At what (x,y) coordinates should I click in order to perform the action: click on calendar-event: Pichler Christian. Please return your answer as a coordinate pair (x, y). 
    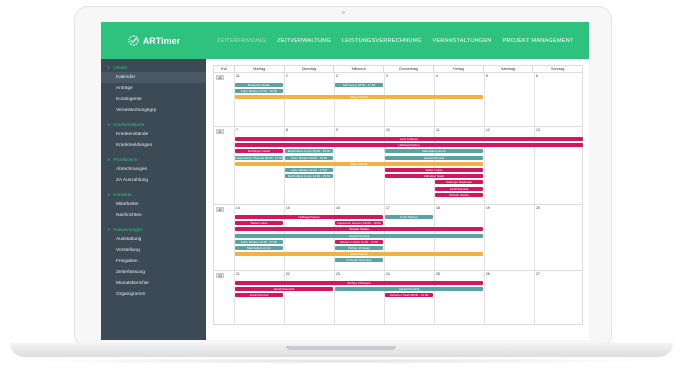
    Looking at the image, I should click on (359, 248).